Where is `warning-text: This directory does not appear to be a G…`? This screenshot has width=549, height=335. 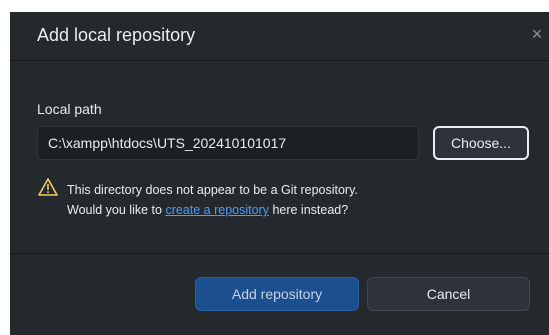
warning-text: This directory does not appear to be a G… is located at coordinates (212, 200).